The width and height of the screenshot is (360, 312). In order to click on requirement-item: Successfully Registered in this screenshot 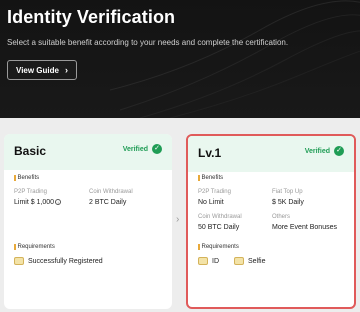, I will do `click(58, 261)`.